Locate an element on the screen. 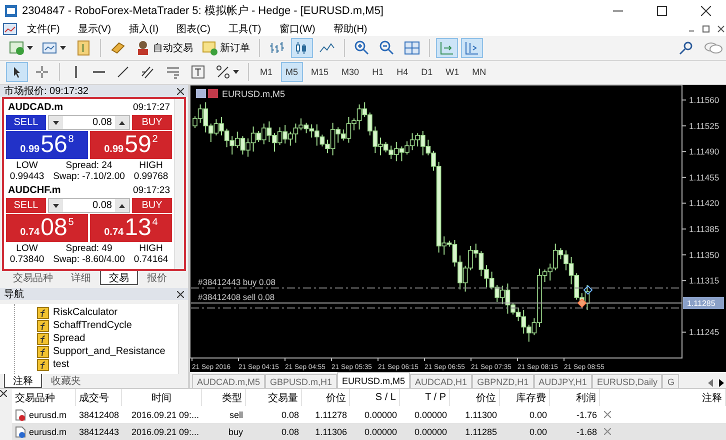  navigator-item: test is located at coordinates (107, 364).